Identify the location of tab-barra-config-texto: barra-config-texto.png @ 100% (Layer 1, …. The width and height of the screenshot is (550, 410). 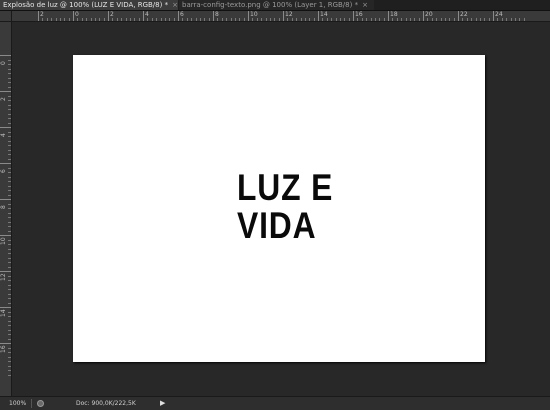
(276, 5).